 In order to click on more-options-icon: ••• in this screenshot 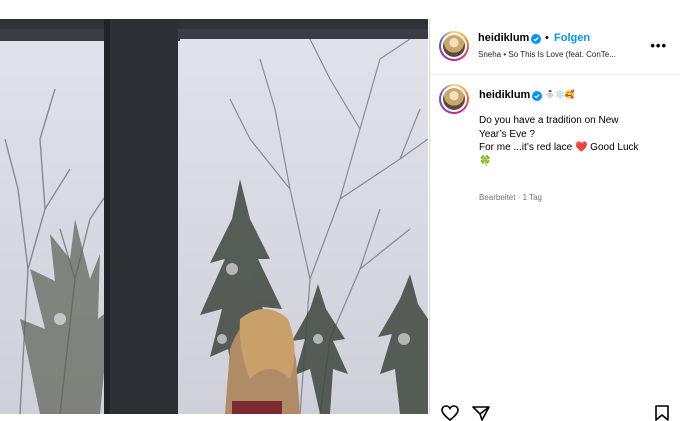, I will do `click(658, 45)`.